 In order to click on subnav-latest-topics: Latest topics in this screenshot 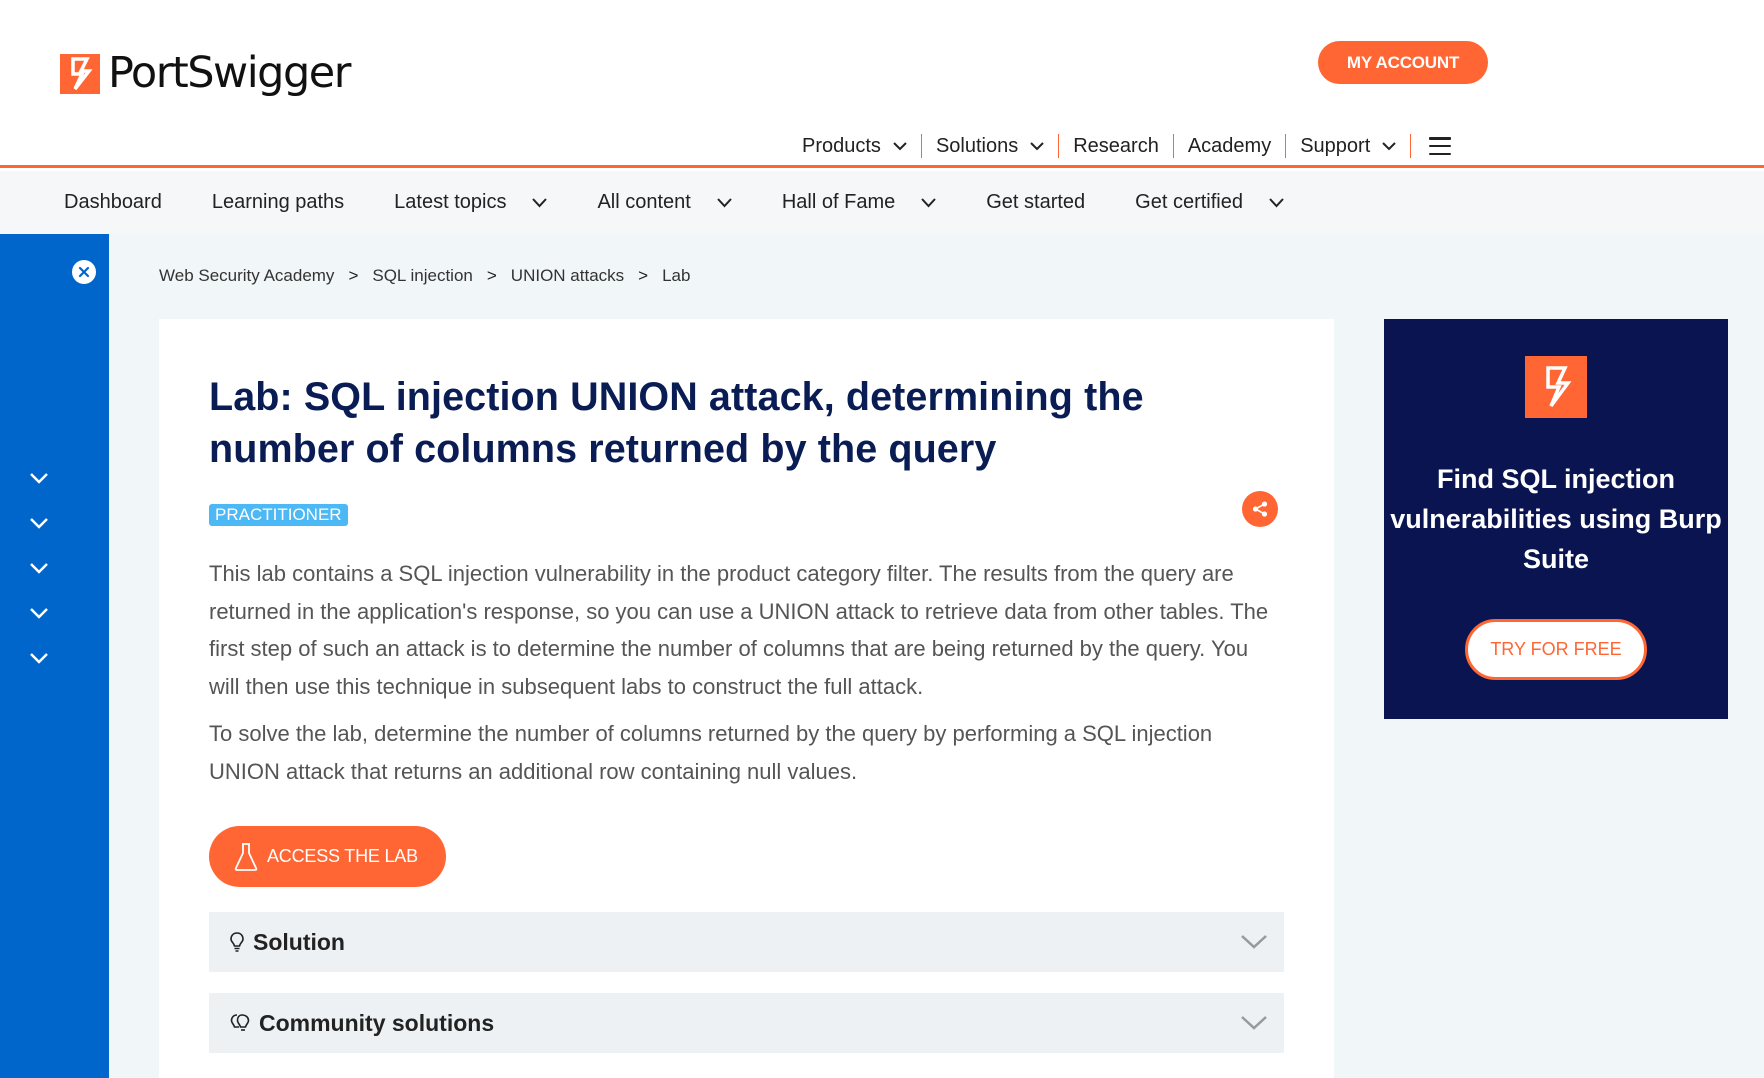, I will do `click(471, 202)`.